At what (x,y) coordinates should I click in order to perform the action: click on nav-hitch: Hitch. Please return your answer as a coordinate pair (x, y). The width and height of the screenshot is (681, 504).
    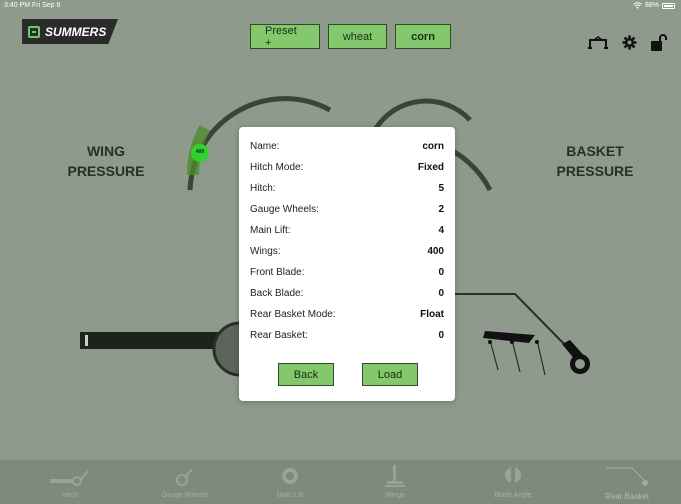
    Looking at the image, I should click on (70, 482).